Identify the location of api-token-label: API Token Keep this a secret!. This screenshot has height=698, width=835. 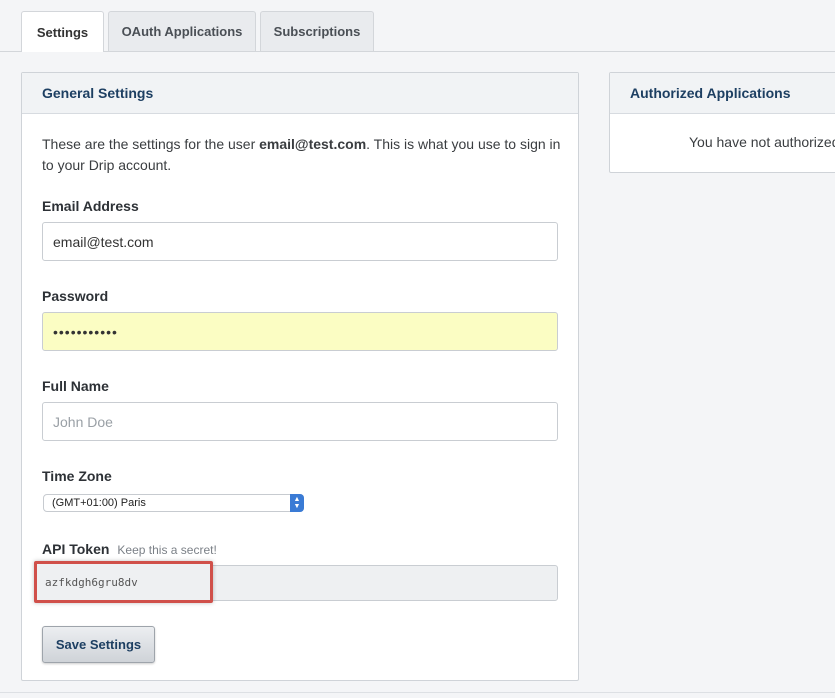
(129, 549).